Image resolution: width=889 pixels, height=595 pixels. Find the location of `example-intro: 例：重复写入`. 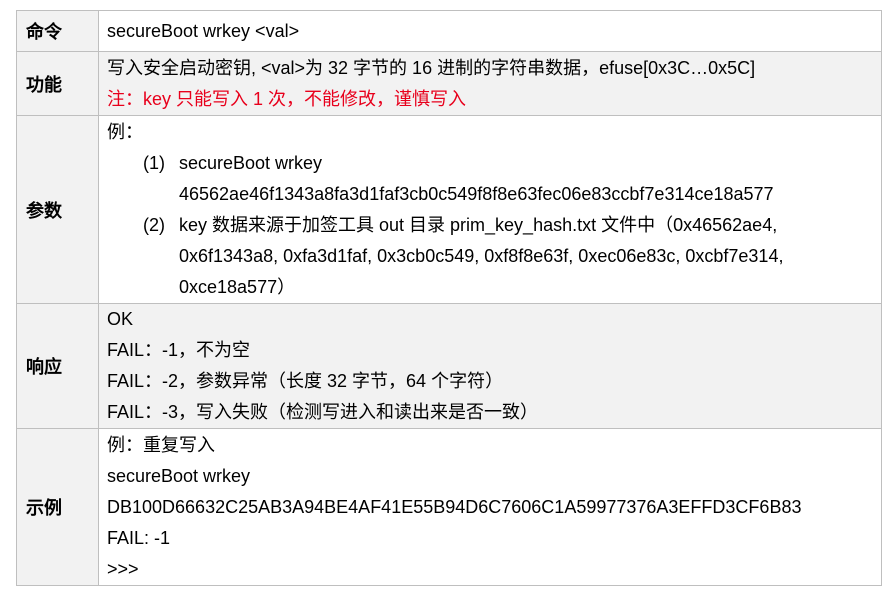

example-intro: 例：重复写入 is located at coordinates (161, 444).